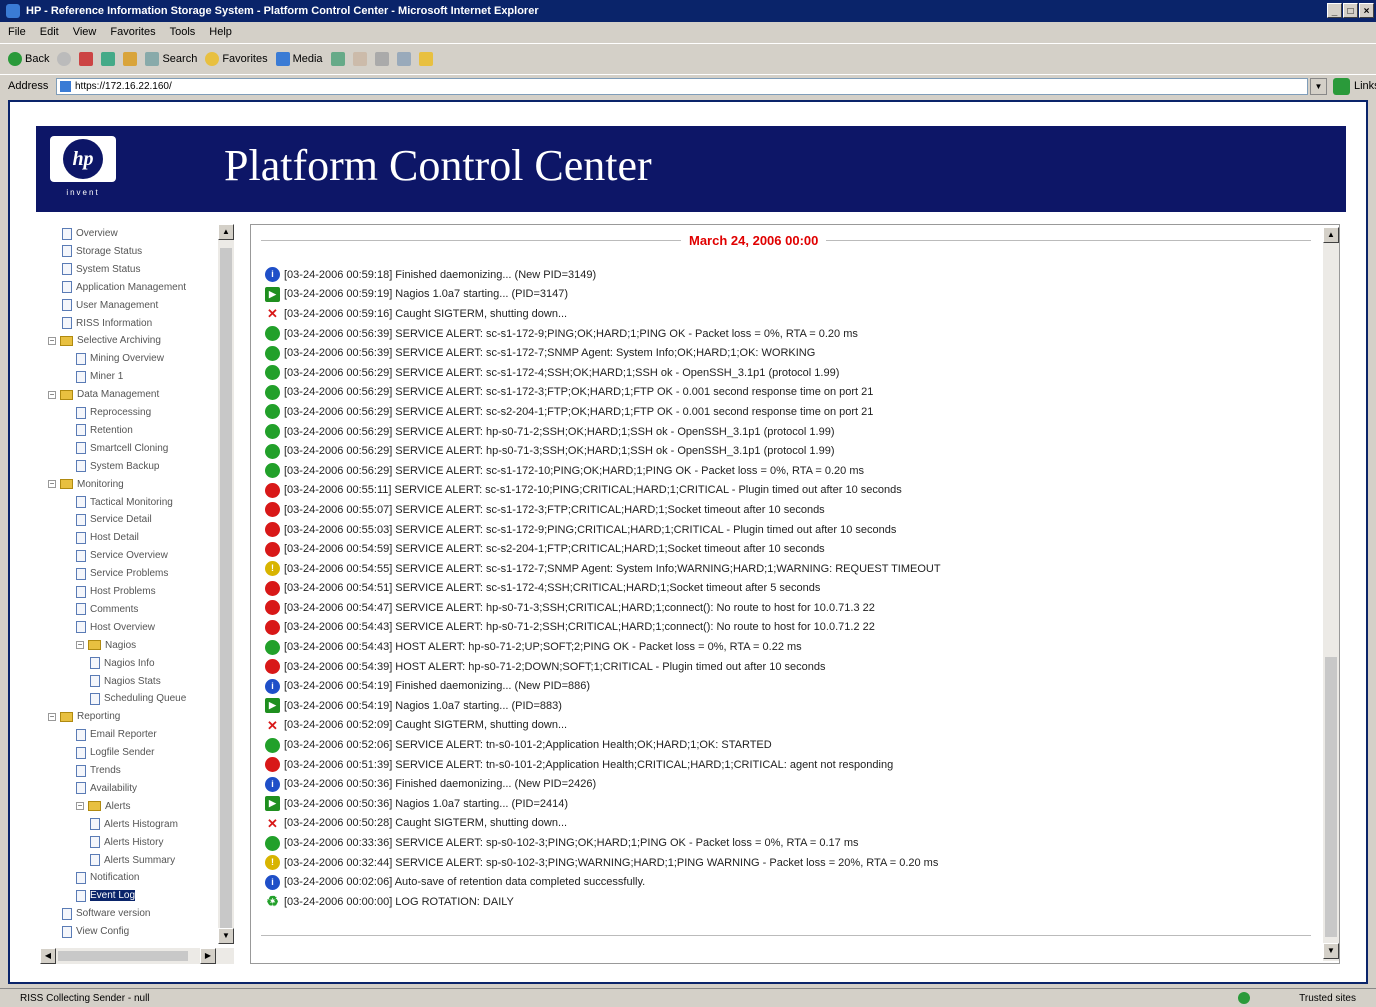 This screenshot has width=1376, height=1007. I want to click on nav-item: Event Log, so click(106, 895).